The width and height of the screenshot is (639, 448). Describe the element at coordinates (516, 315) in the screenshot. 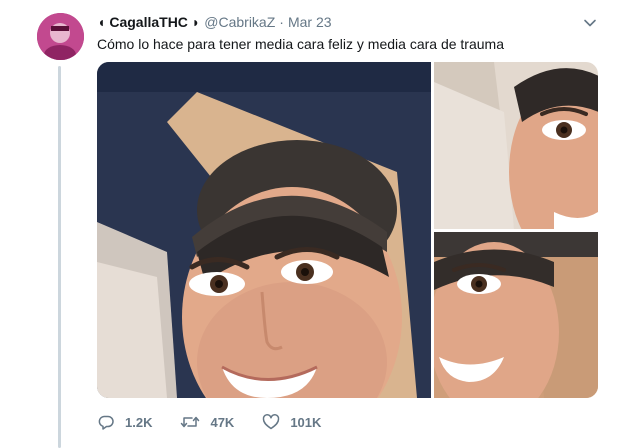

I see `selfie-crop-bottom-right` at that location.